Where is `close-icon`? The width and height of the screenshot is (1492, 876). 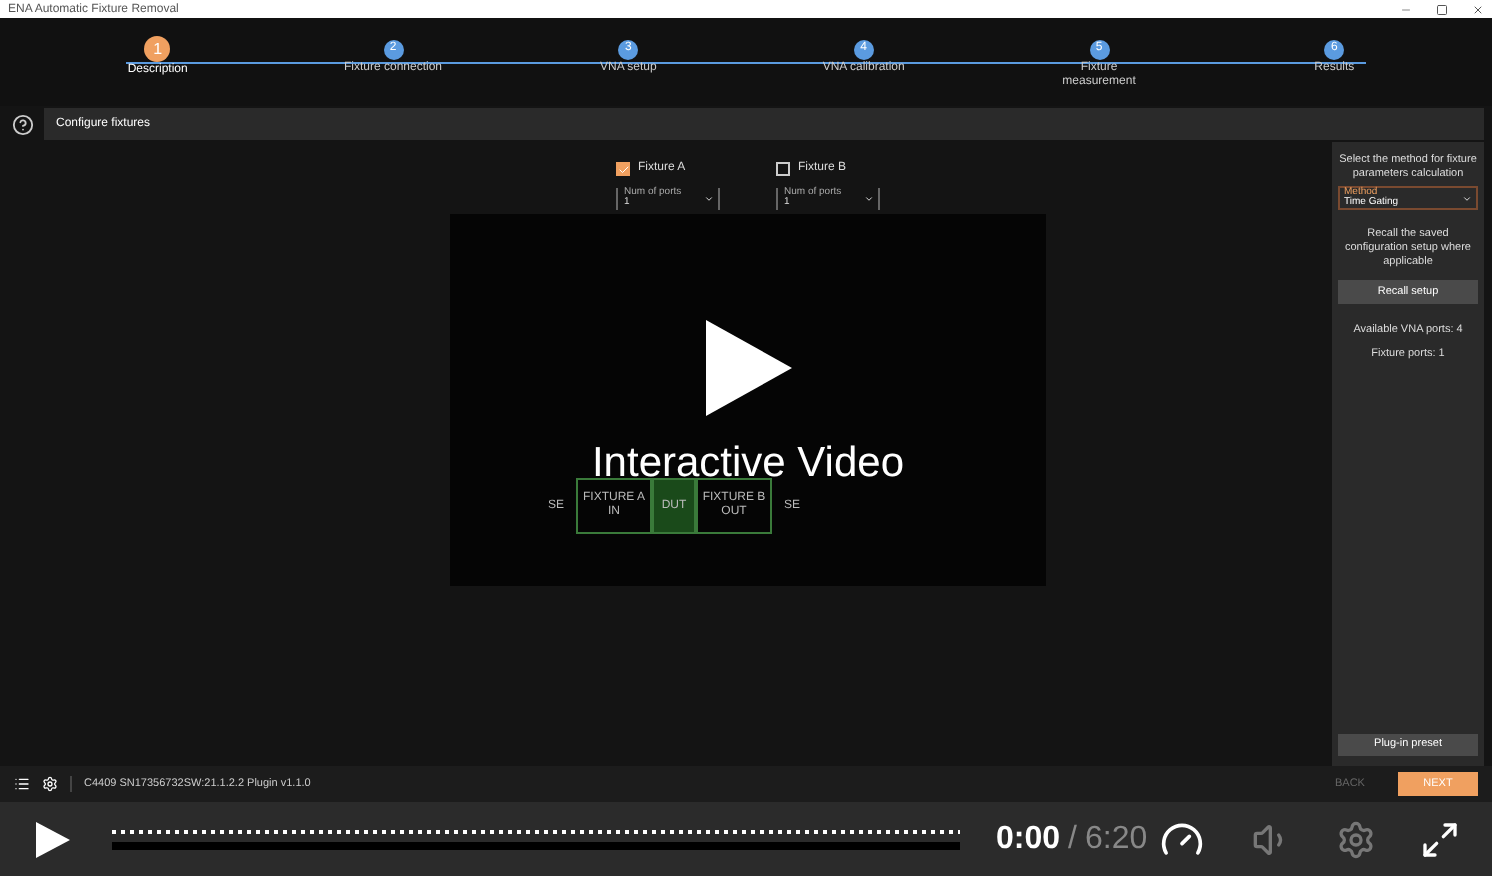
close-icon is located at coordinates (1478, 9).